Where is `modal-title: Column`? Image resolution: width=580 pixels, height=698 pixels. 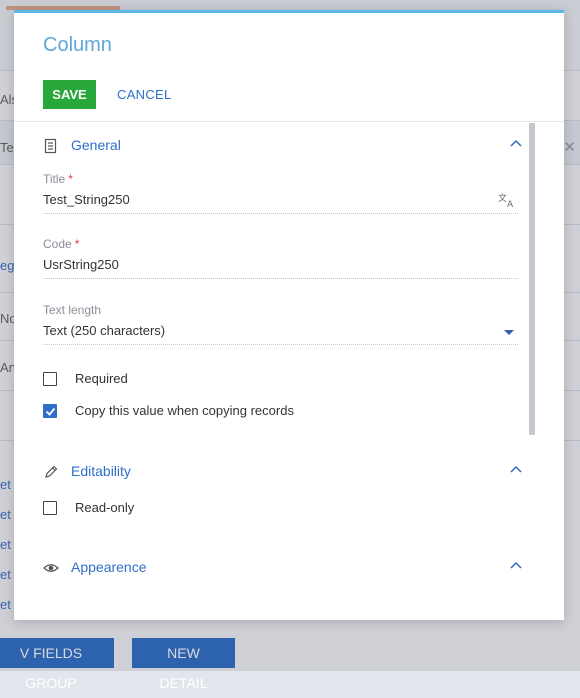 modal-title: Column is located at coordinates (77, 45).